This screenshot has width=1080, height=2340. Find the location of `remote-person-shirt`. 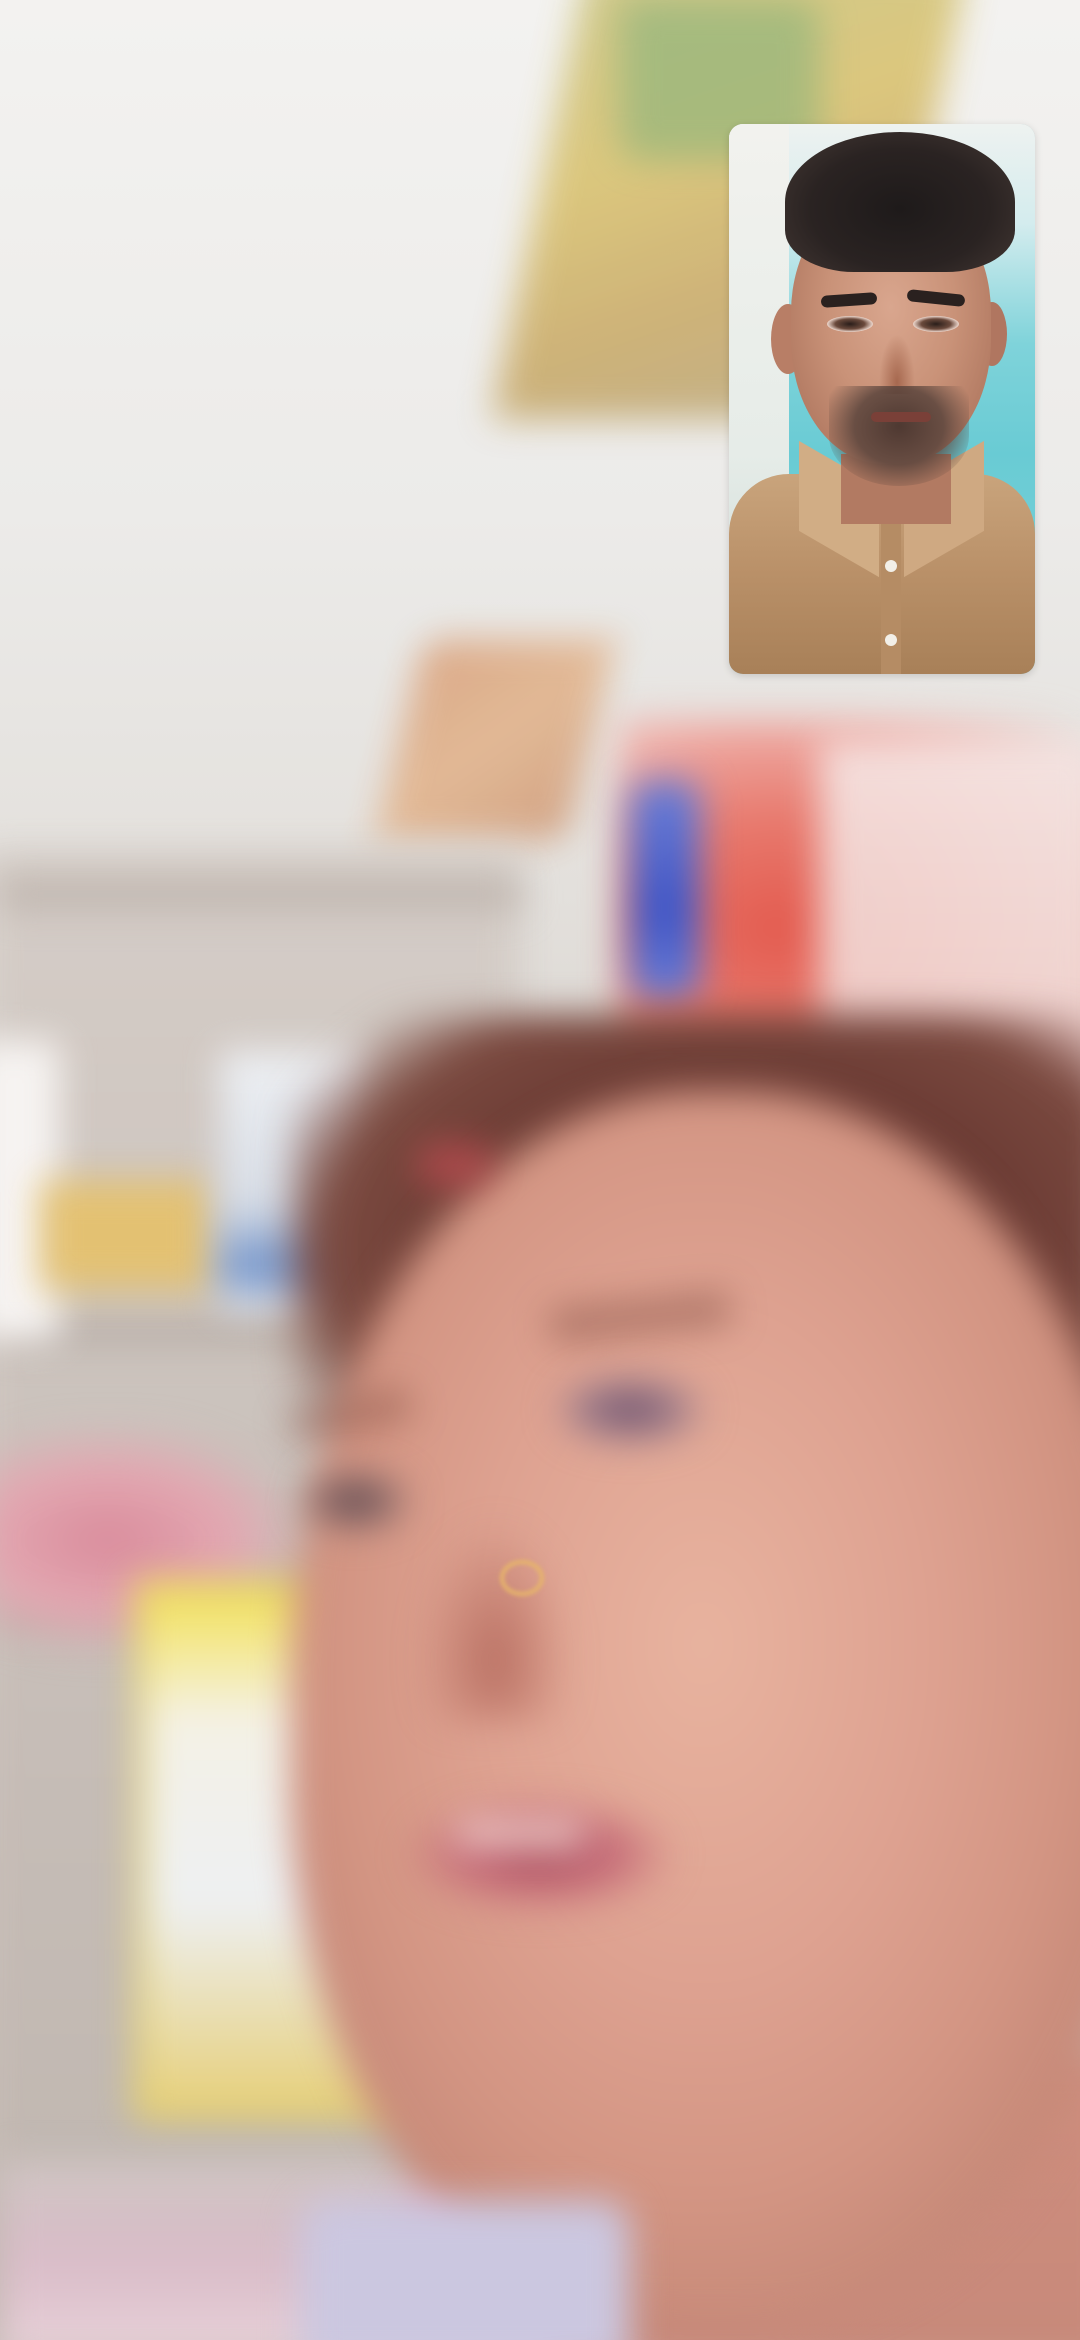

remote-person-shirt is located at coordinates (465, 2270).